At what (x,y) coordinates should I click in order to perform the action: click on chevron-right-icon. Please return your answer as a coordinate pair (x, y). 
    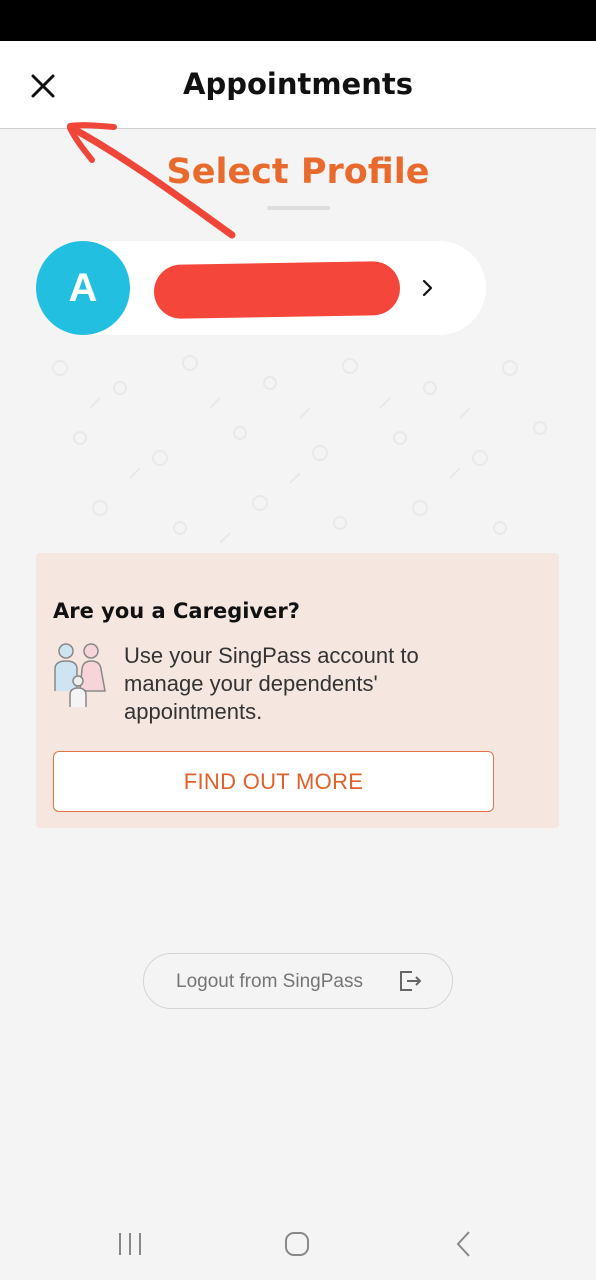
    Looking at the image, I should click on (427, 288).